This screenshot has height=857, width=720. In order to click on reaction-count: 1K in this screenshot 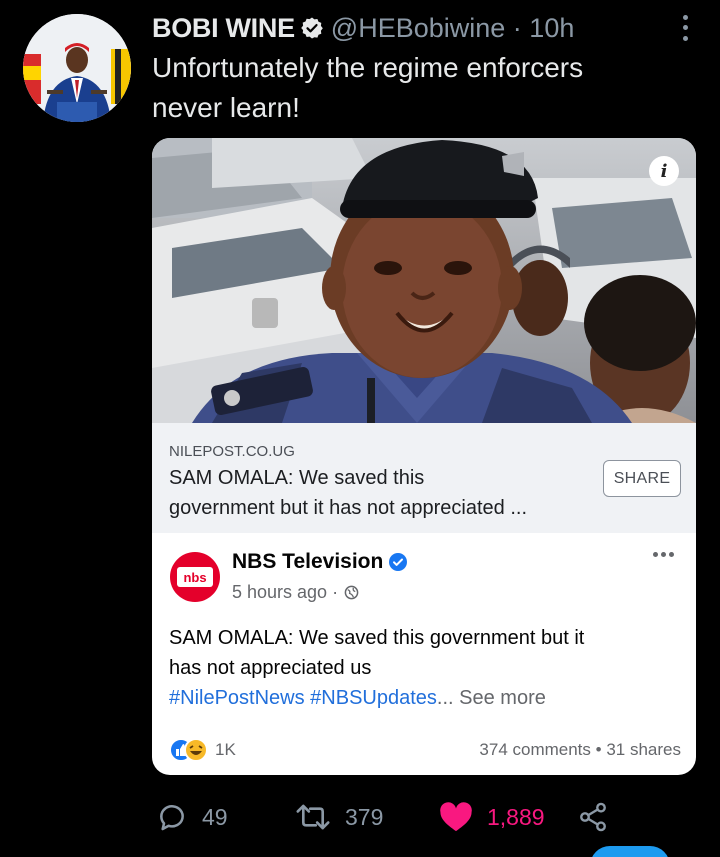, I will do `click(225, 749)`.